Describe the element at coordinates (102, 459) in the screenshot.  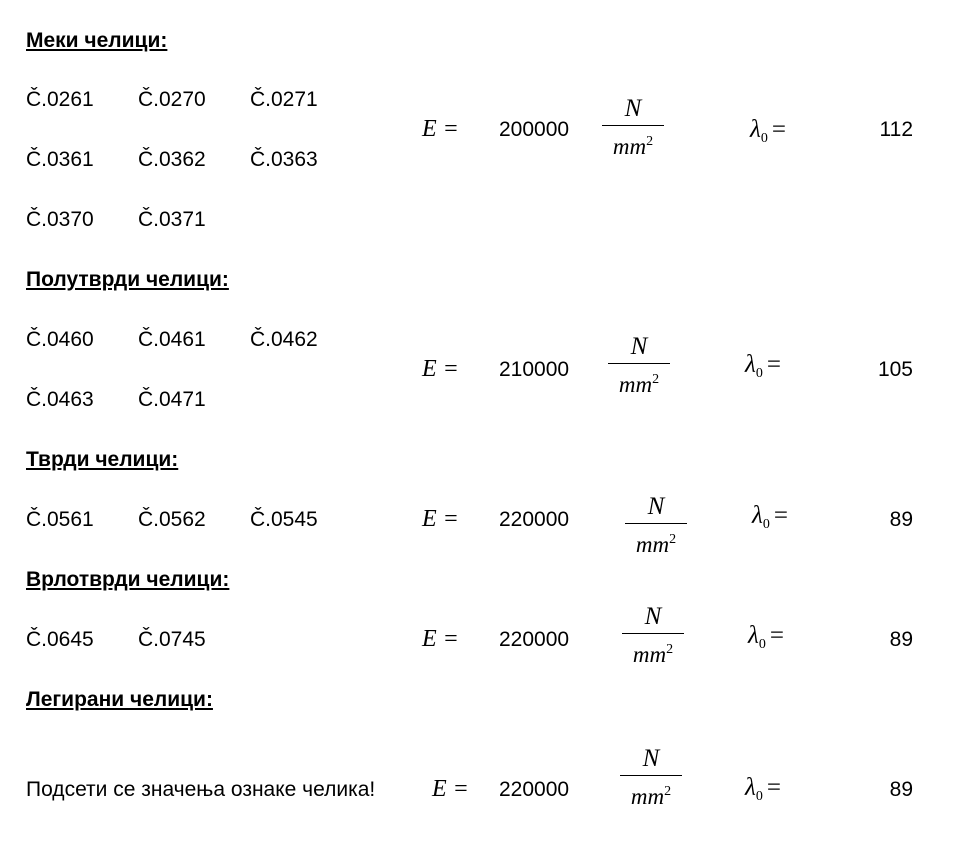
I see `section-heading-hard-steels: Тврди челици:` at that location.